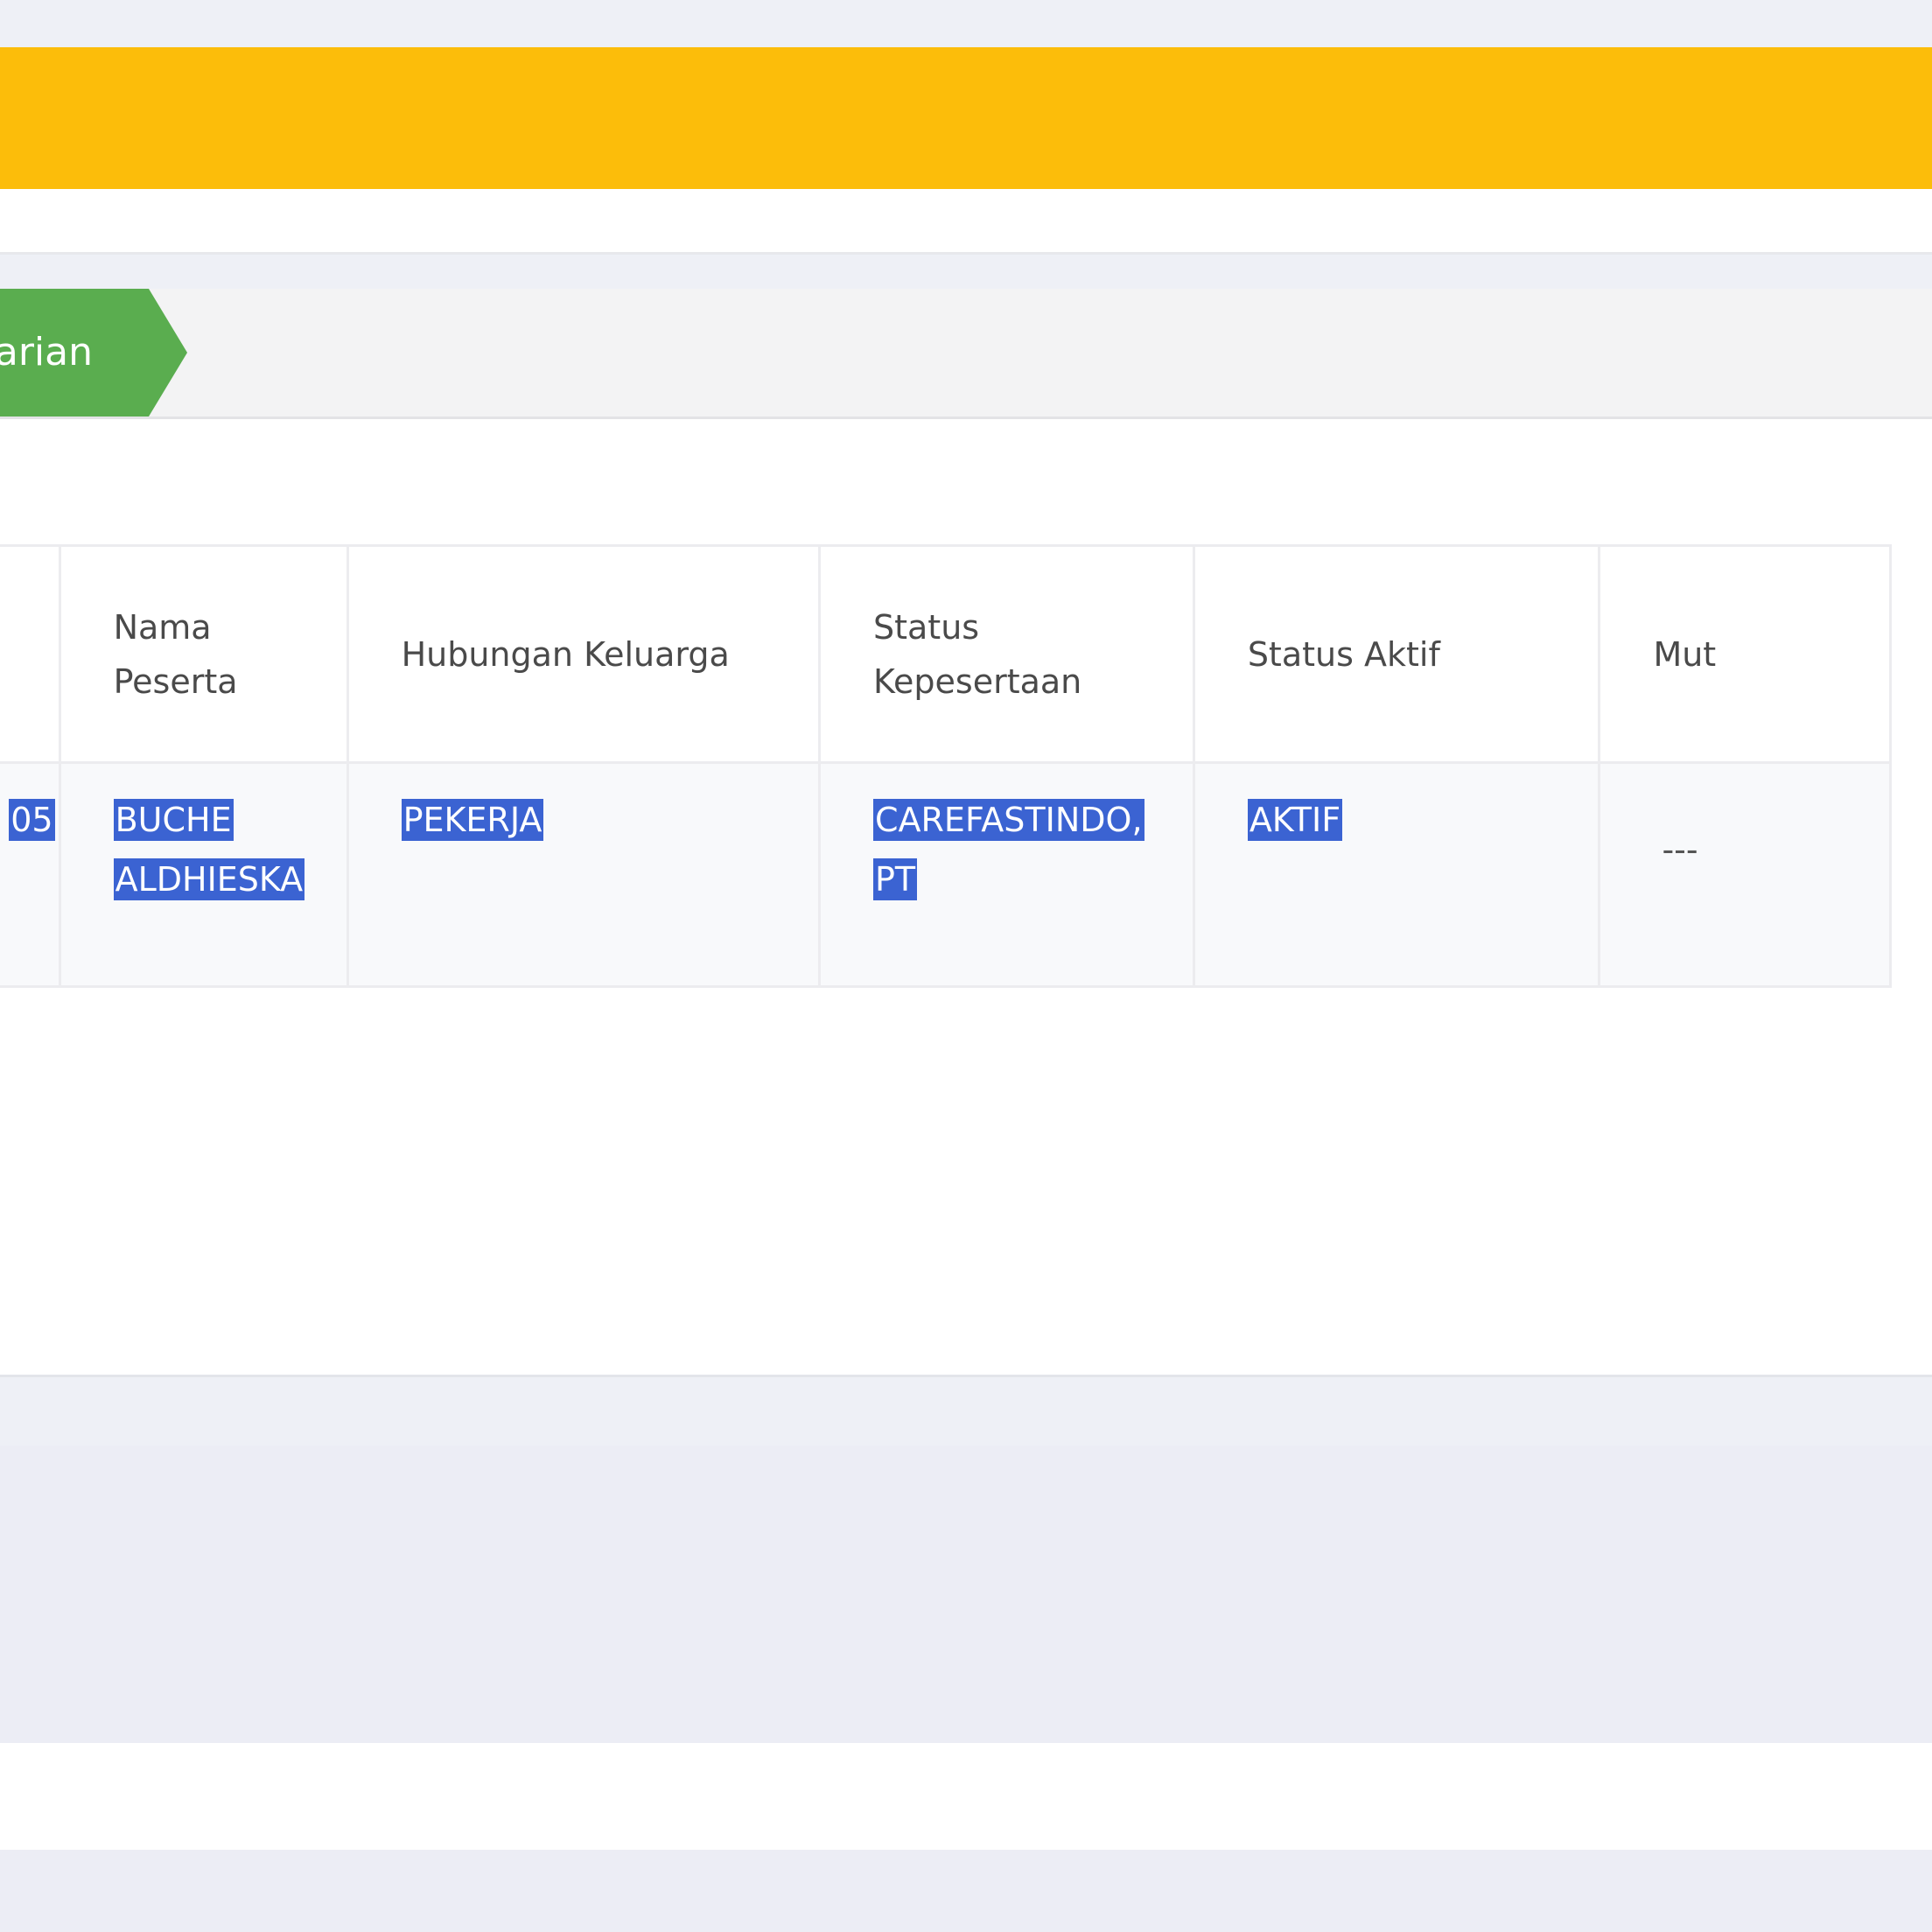 The image size is (1932, 1932). Describe the element at coordinates (1680, 849) in the screenshot. I see `cell-mutasi-value: ---` at that location.